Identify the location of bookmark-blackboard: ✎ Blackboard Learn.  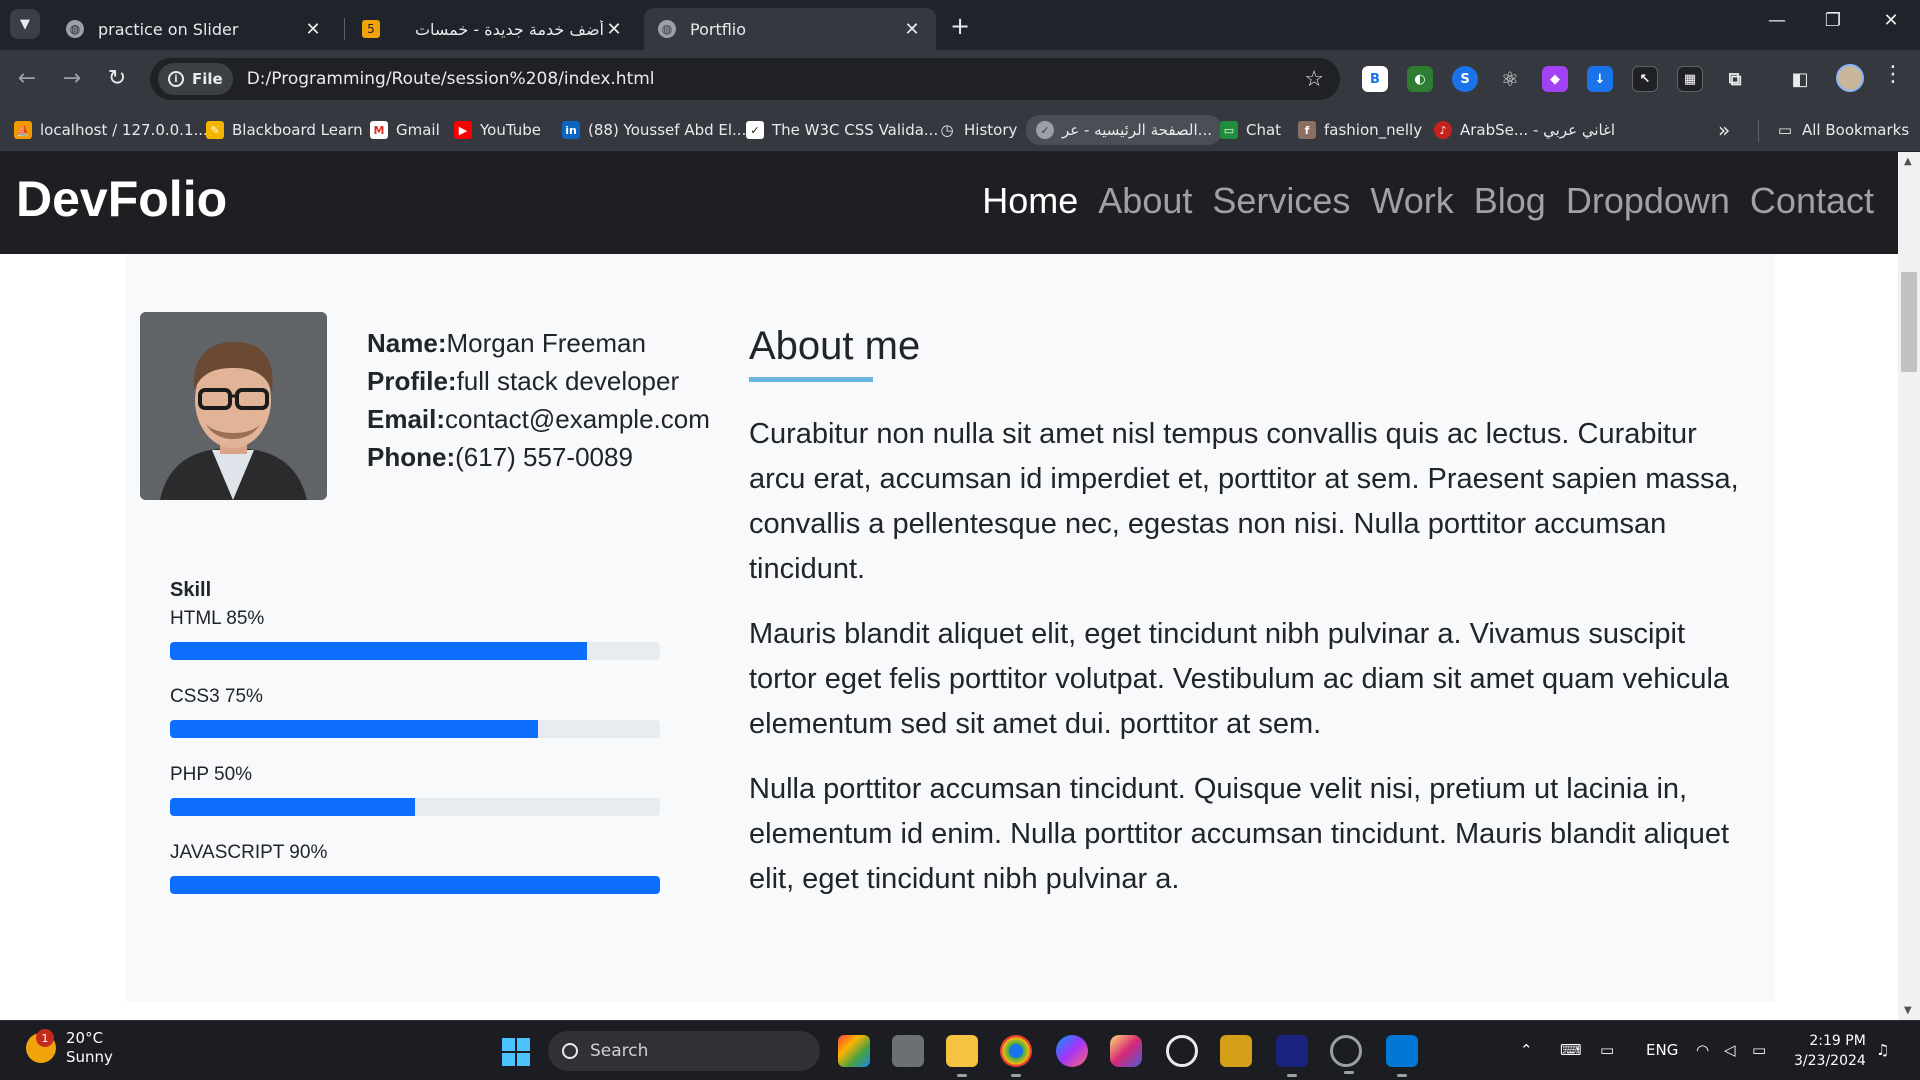
(284, 130).